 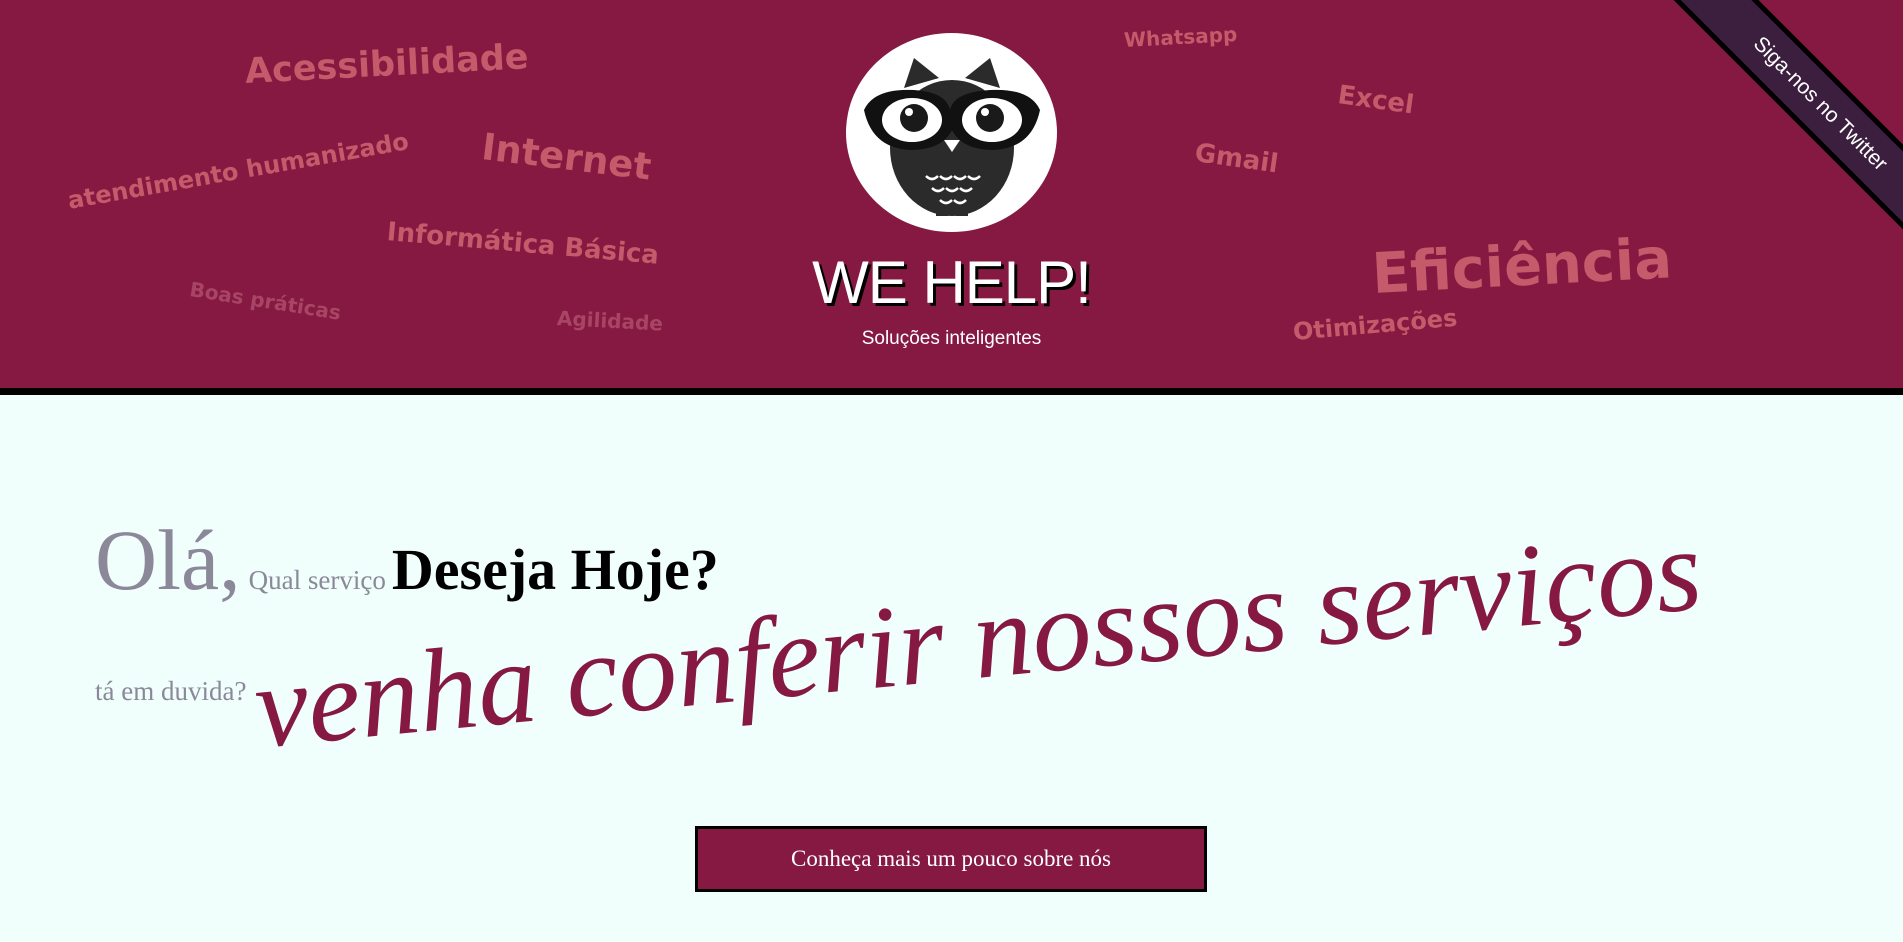 I want to click on owl-with-glasses-icon, so click(x=951, y=136).